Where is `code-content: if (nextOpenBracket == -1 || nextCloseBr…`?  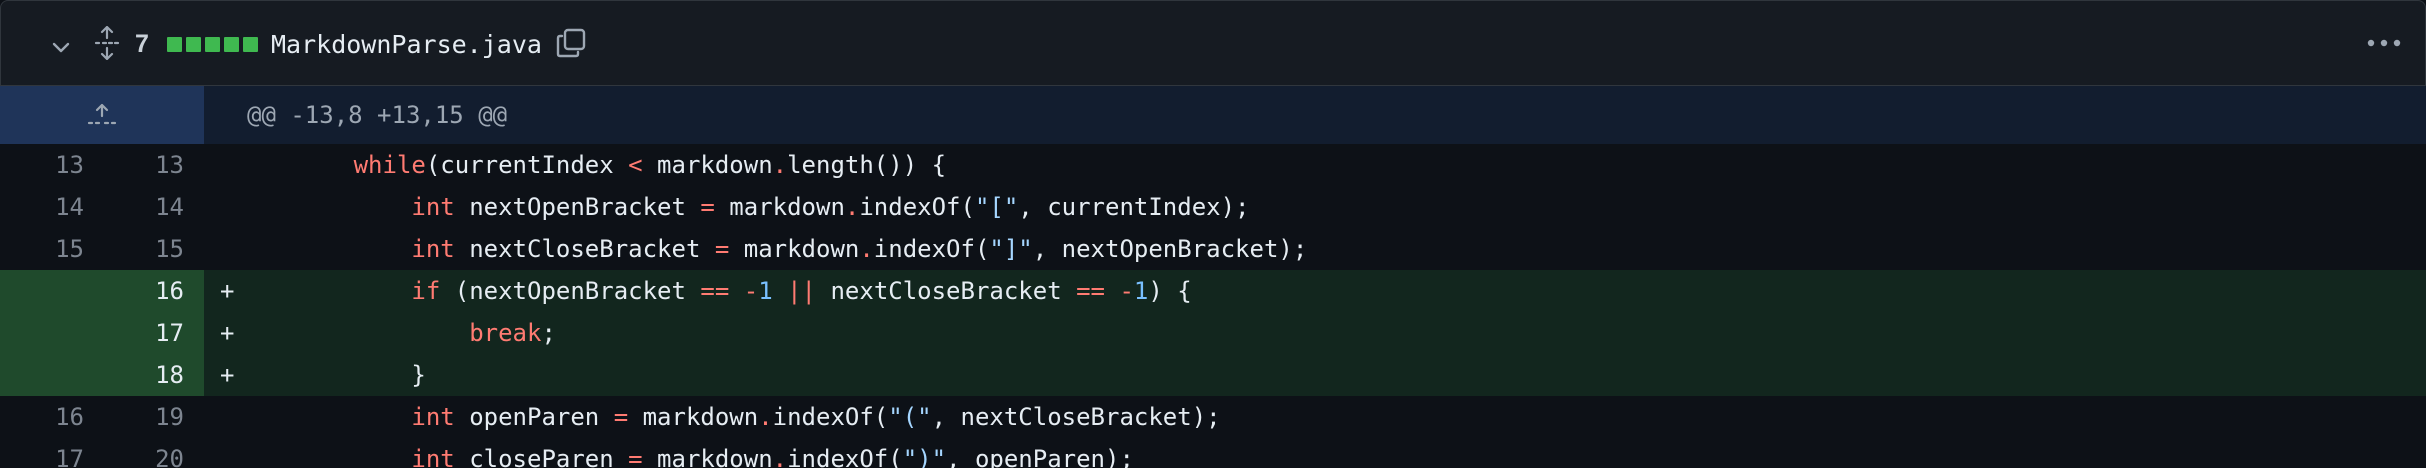 code-content: if (nextOpenBracket == -1 || nextCloseBr… is located at coordinates (715, 291).